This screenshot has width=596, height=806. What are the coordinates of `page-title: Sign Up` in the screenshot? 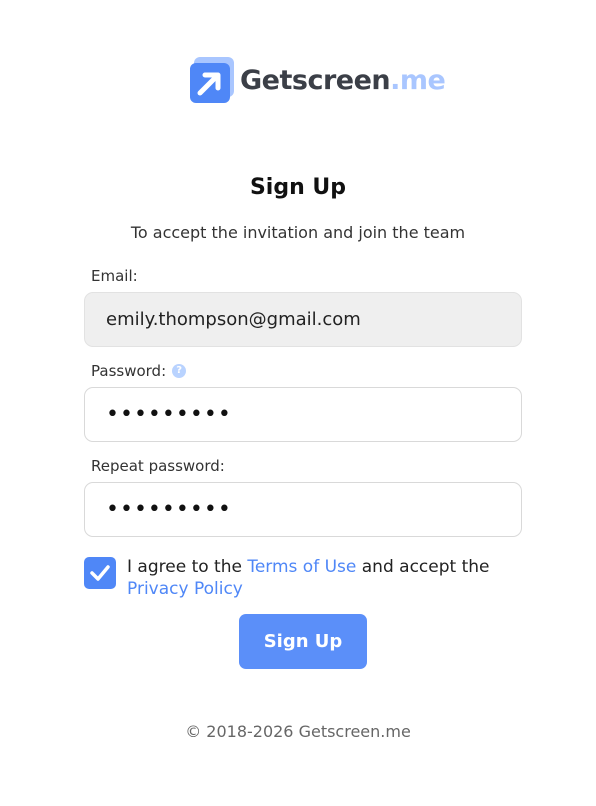 It's located at (298, 187).